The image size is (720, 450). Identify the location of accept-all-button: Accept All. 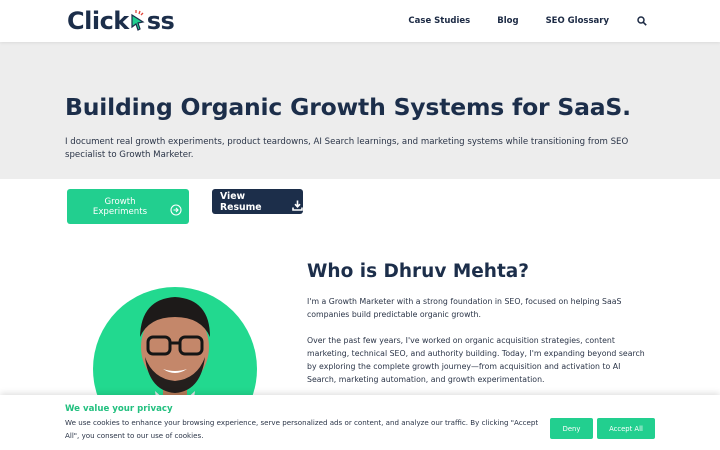
(626, 428).